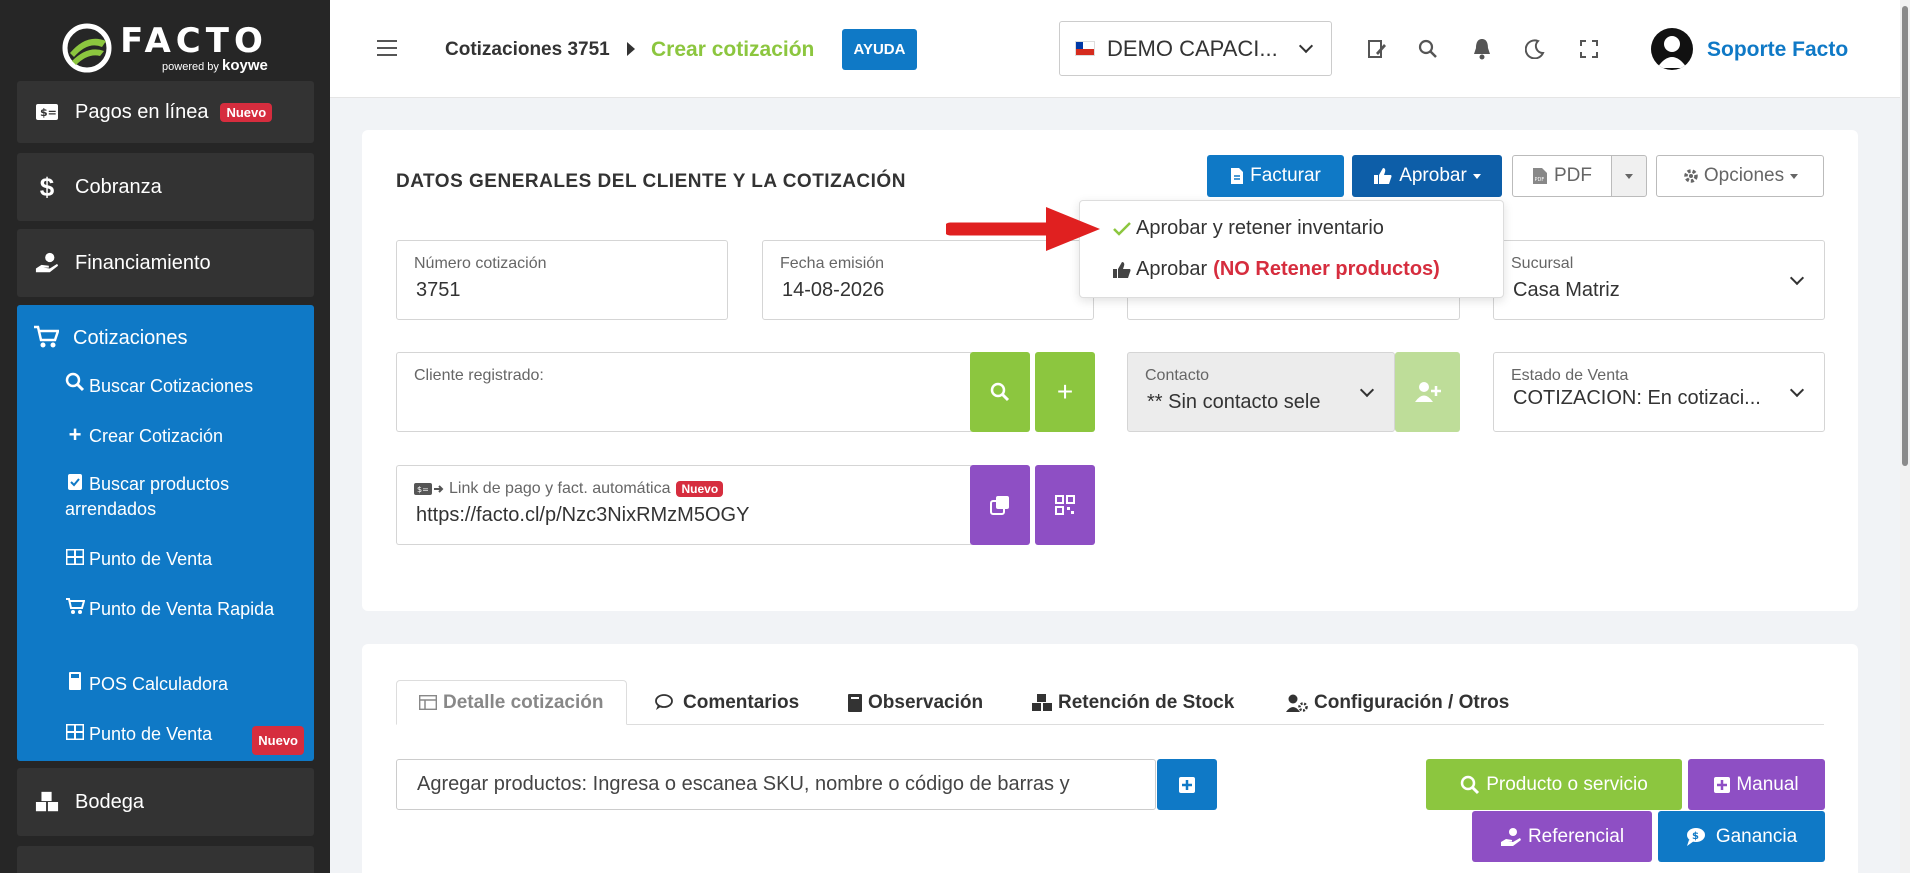  Describe the element at coordinates (1554, 784) in the screenshot. I see `producto-servicio-button: Producto o servicio` at that location.